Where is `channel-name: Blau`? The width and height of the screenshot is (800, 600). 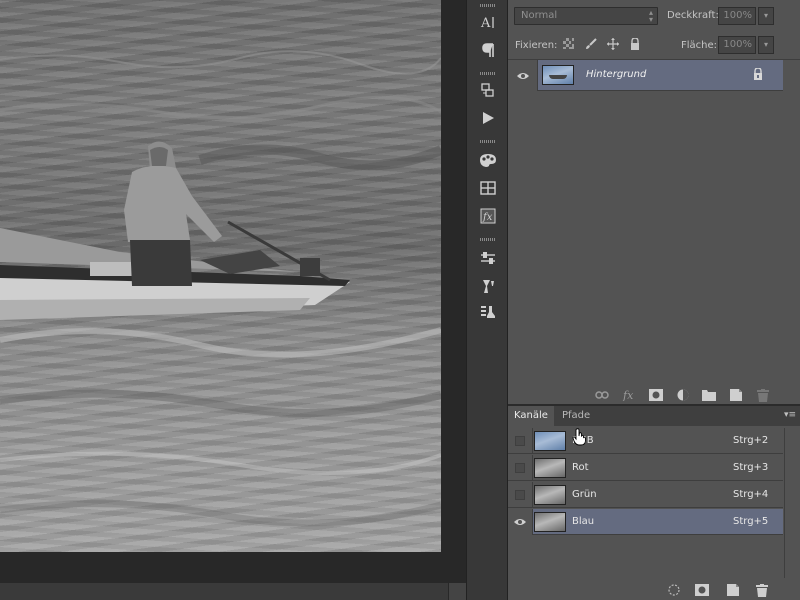 channel-name: Blau is located at coordinates (583, 521).